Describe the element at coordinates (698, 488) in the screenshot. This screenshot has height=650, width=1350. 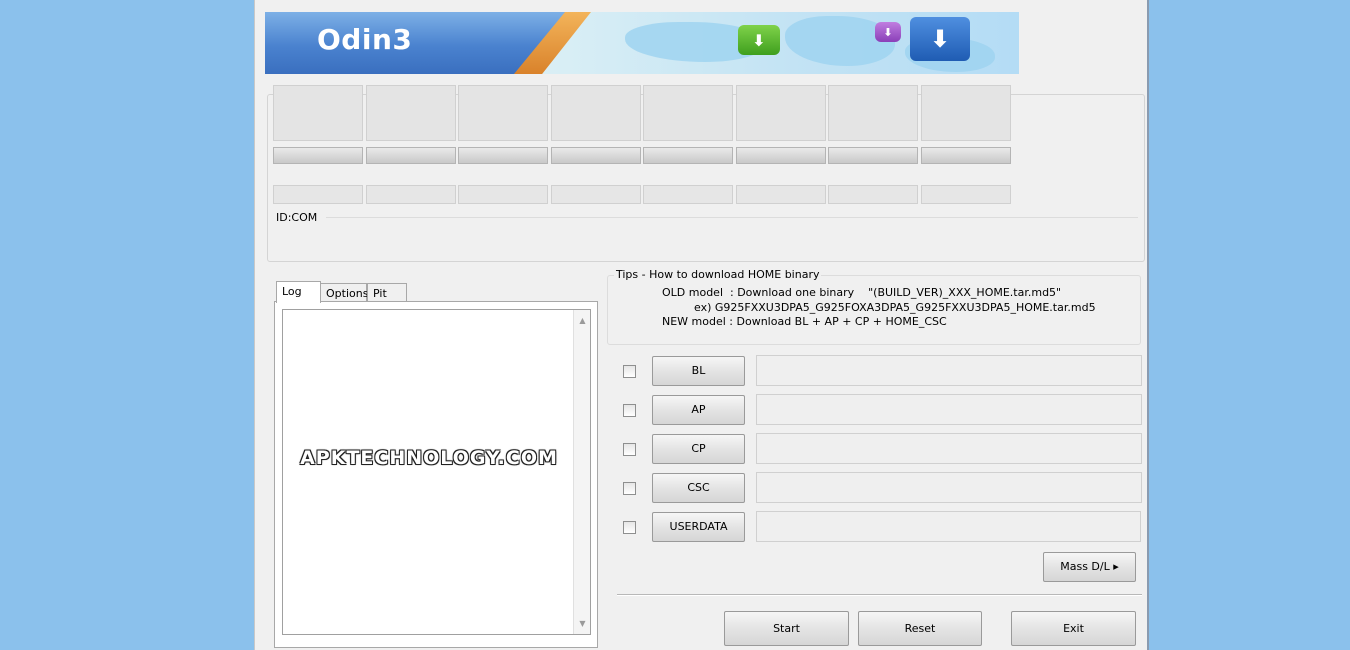
I see `csc-button: CSC` at that location.